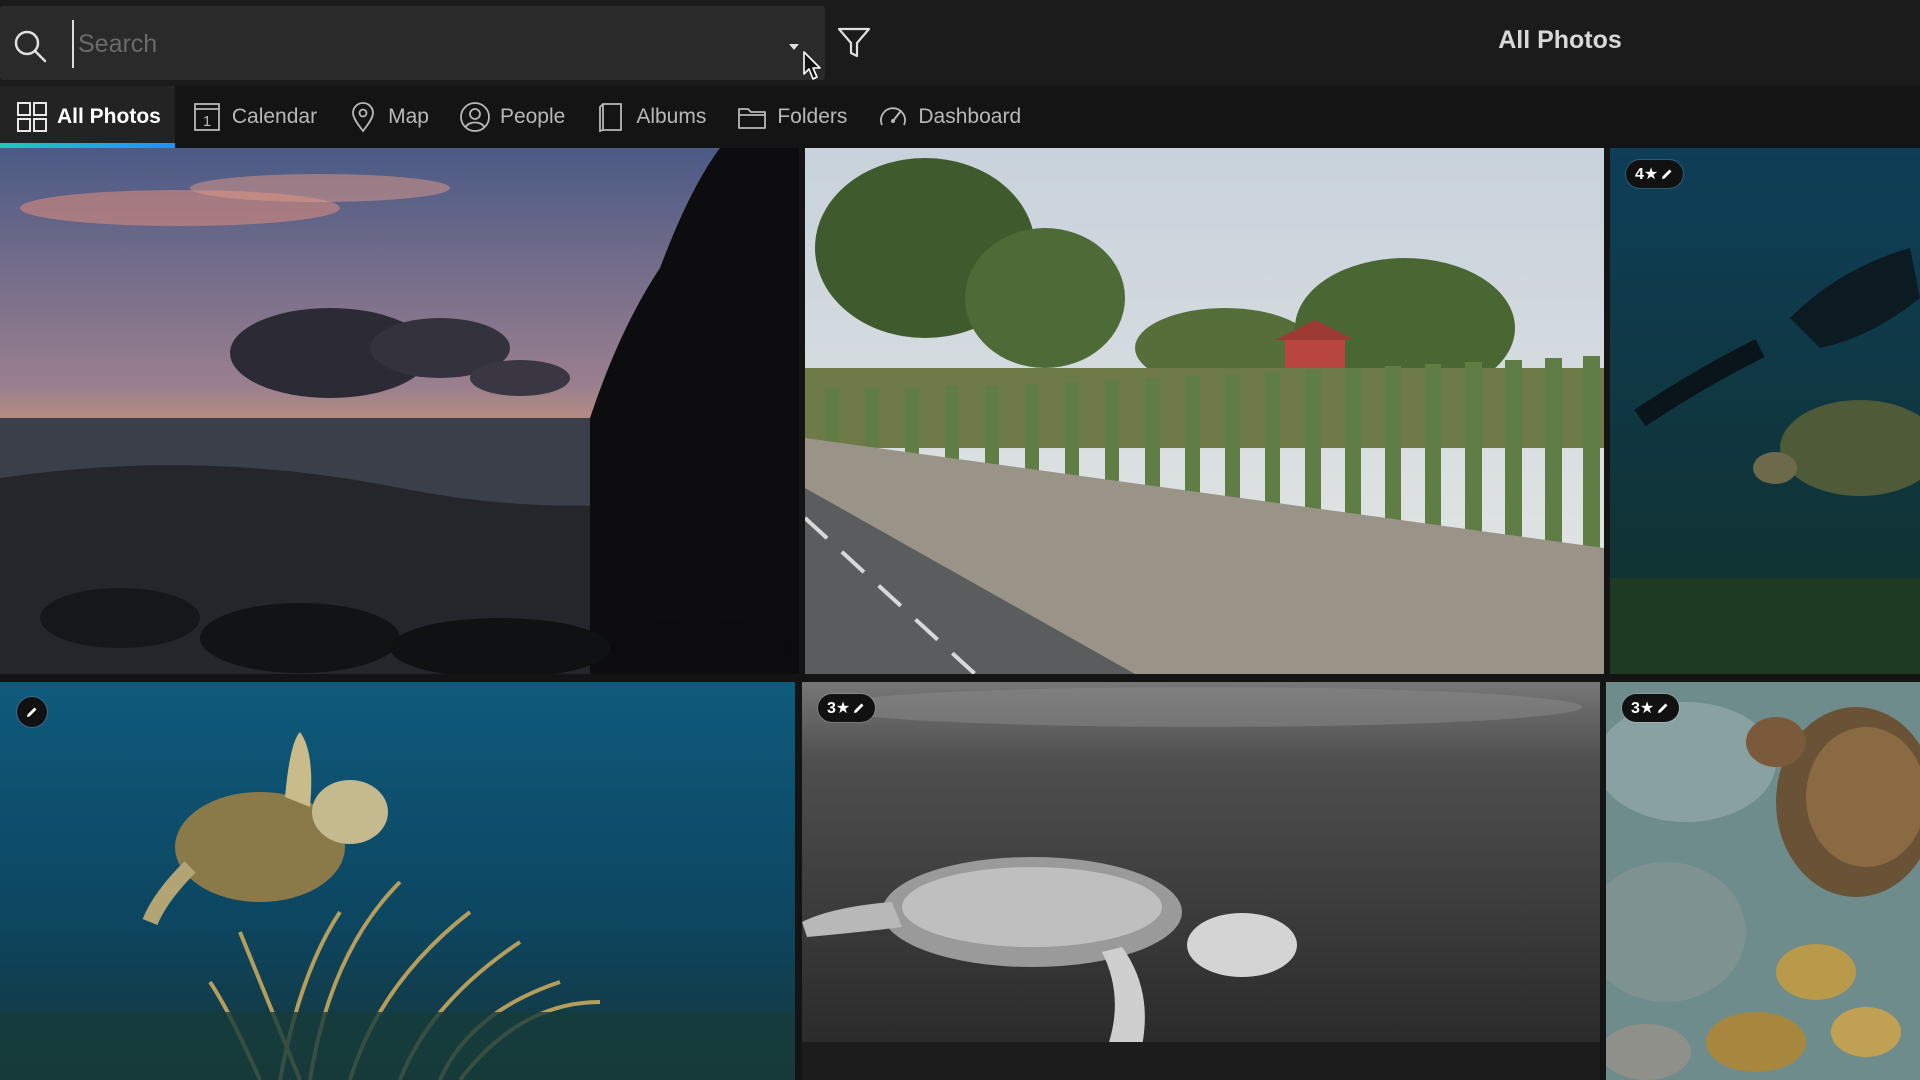 The height and width of the screenshot is (1080, 1920). I want to click on person-icon, so click(475, 117).